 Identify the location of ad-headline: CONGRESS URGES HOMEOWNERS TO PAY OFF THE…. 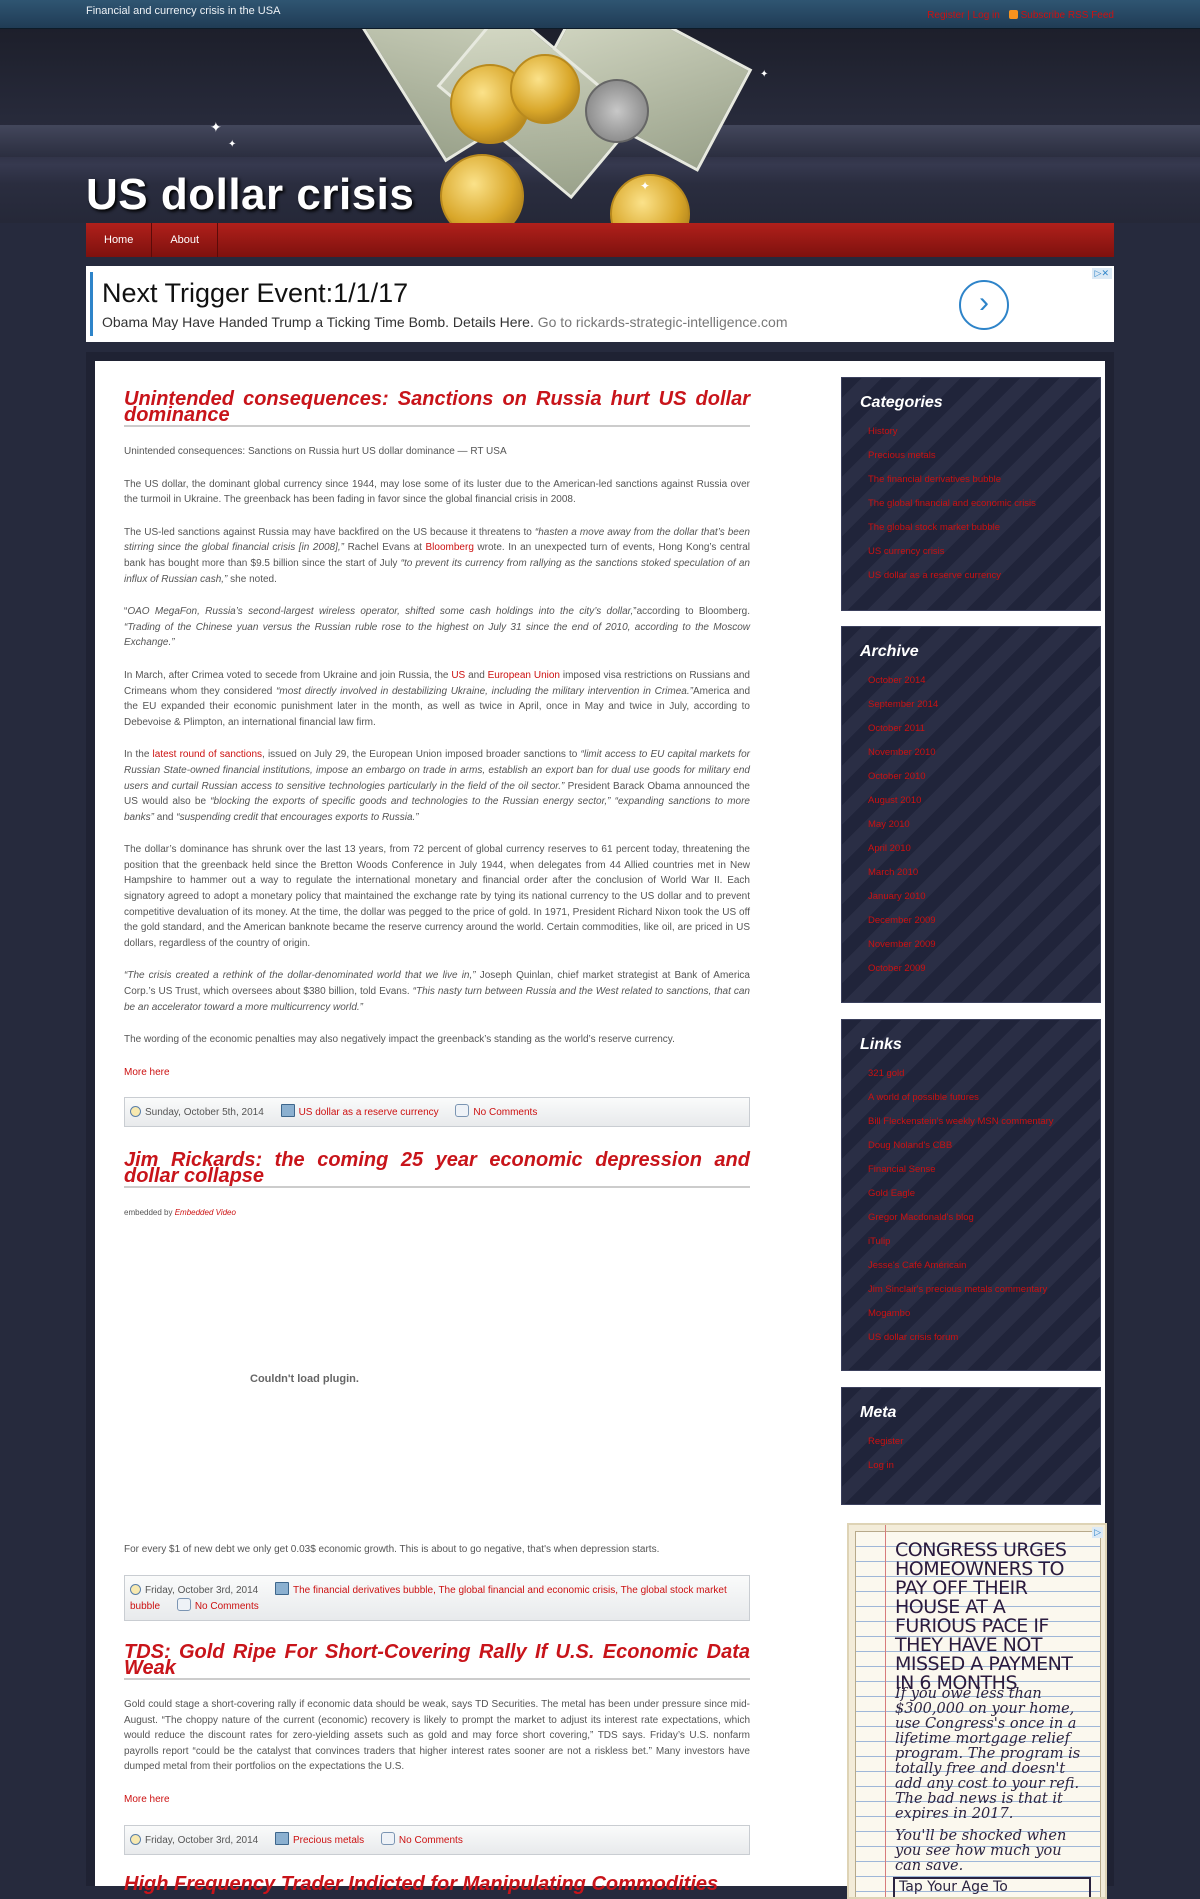
(991, 1617).